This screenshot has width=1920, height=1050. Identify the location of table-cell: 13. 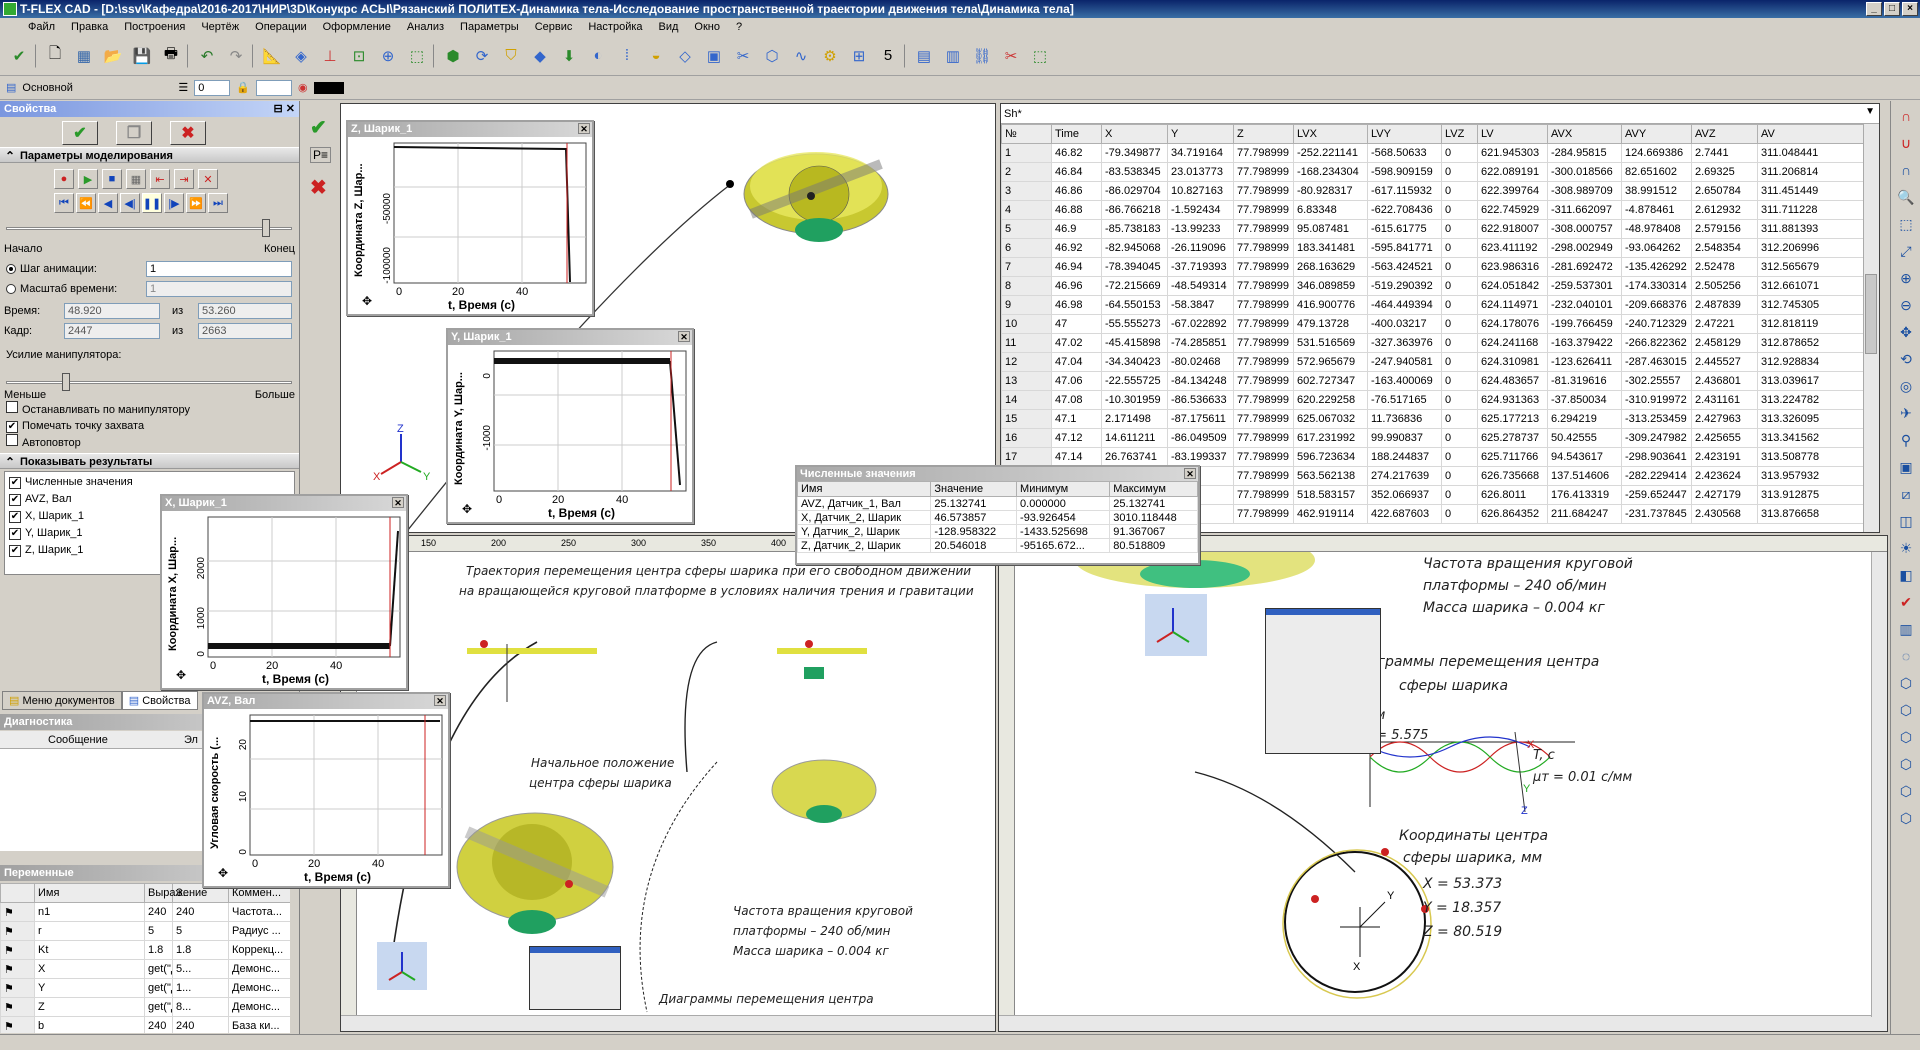
(1026, 381).